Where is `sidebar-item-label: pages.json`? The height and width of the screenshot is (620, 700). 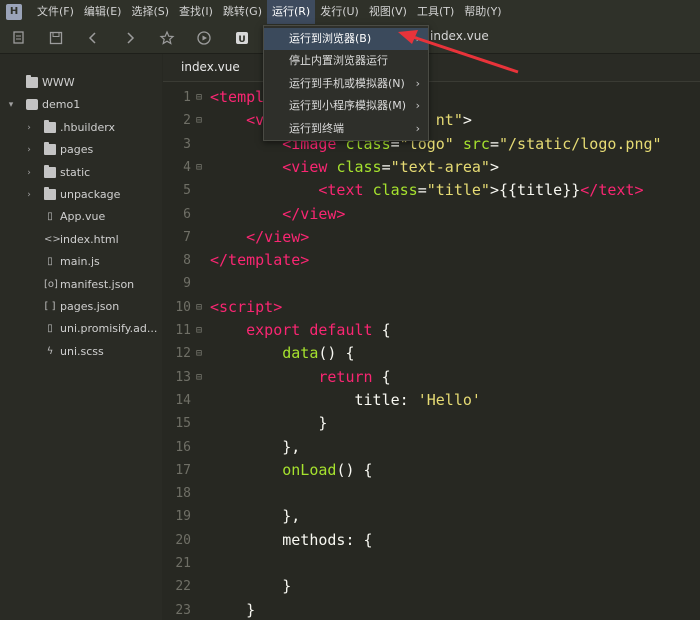
sidebar-item-label: pages.json is located at coordinates (90, 306).